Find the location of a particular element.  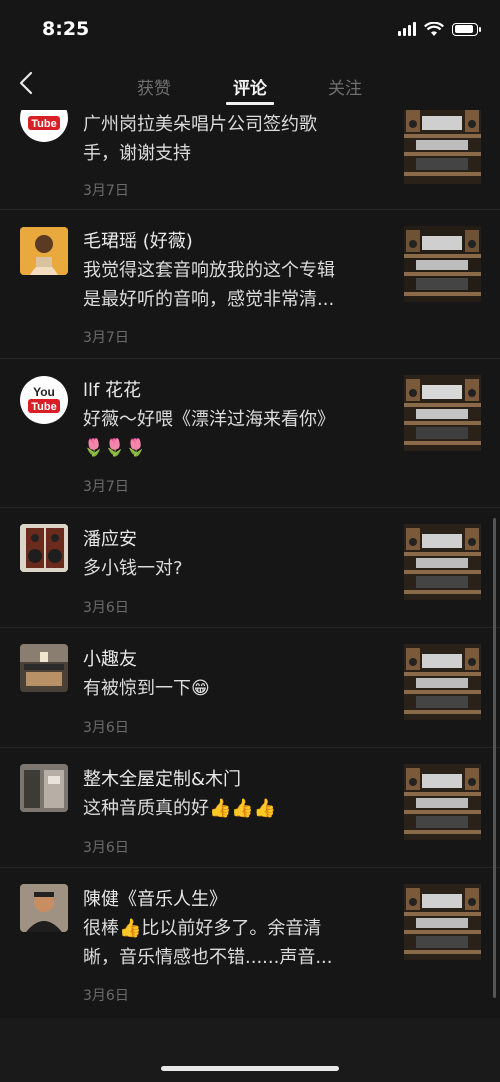

room-avatar-icon is located at coordinates (44, 668).